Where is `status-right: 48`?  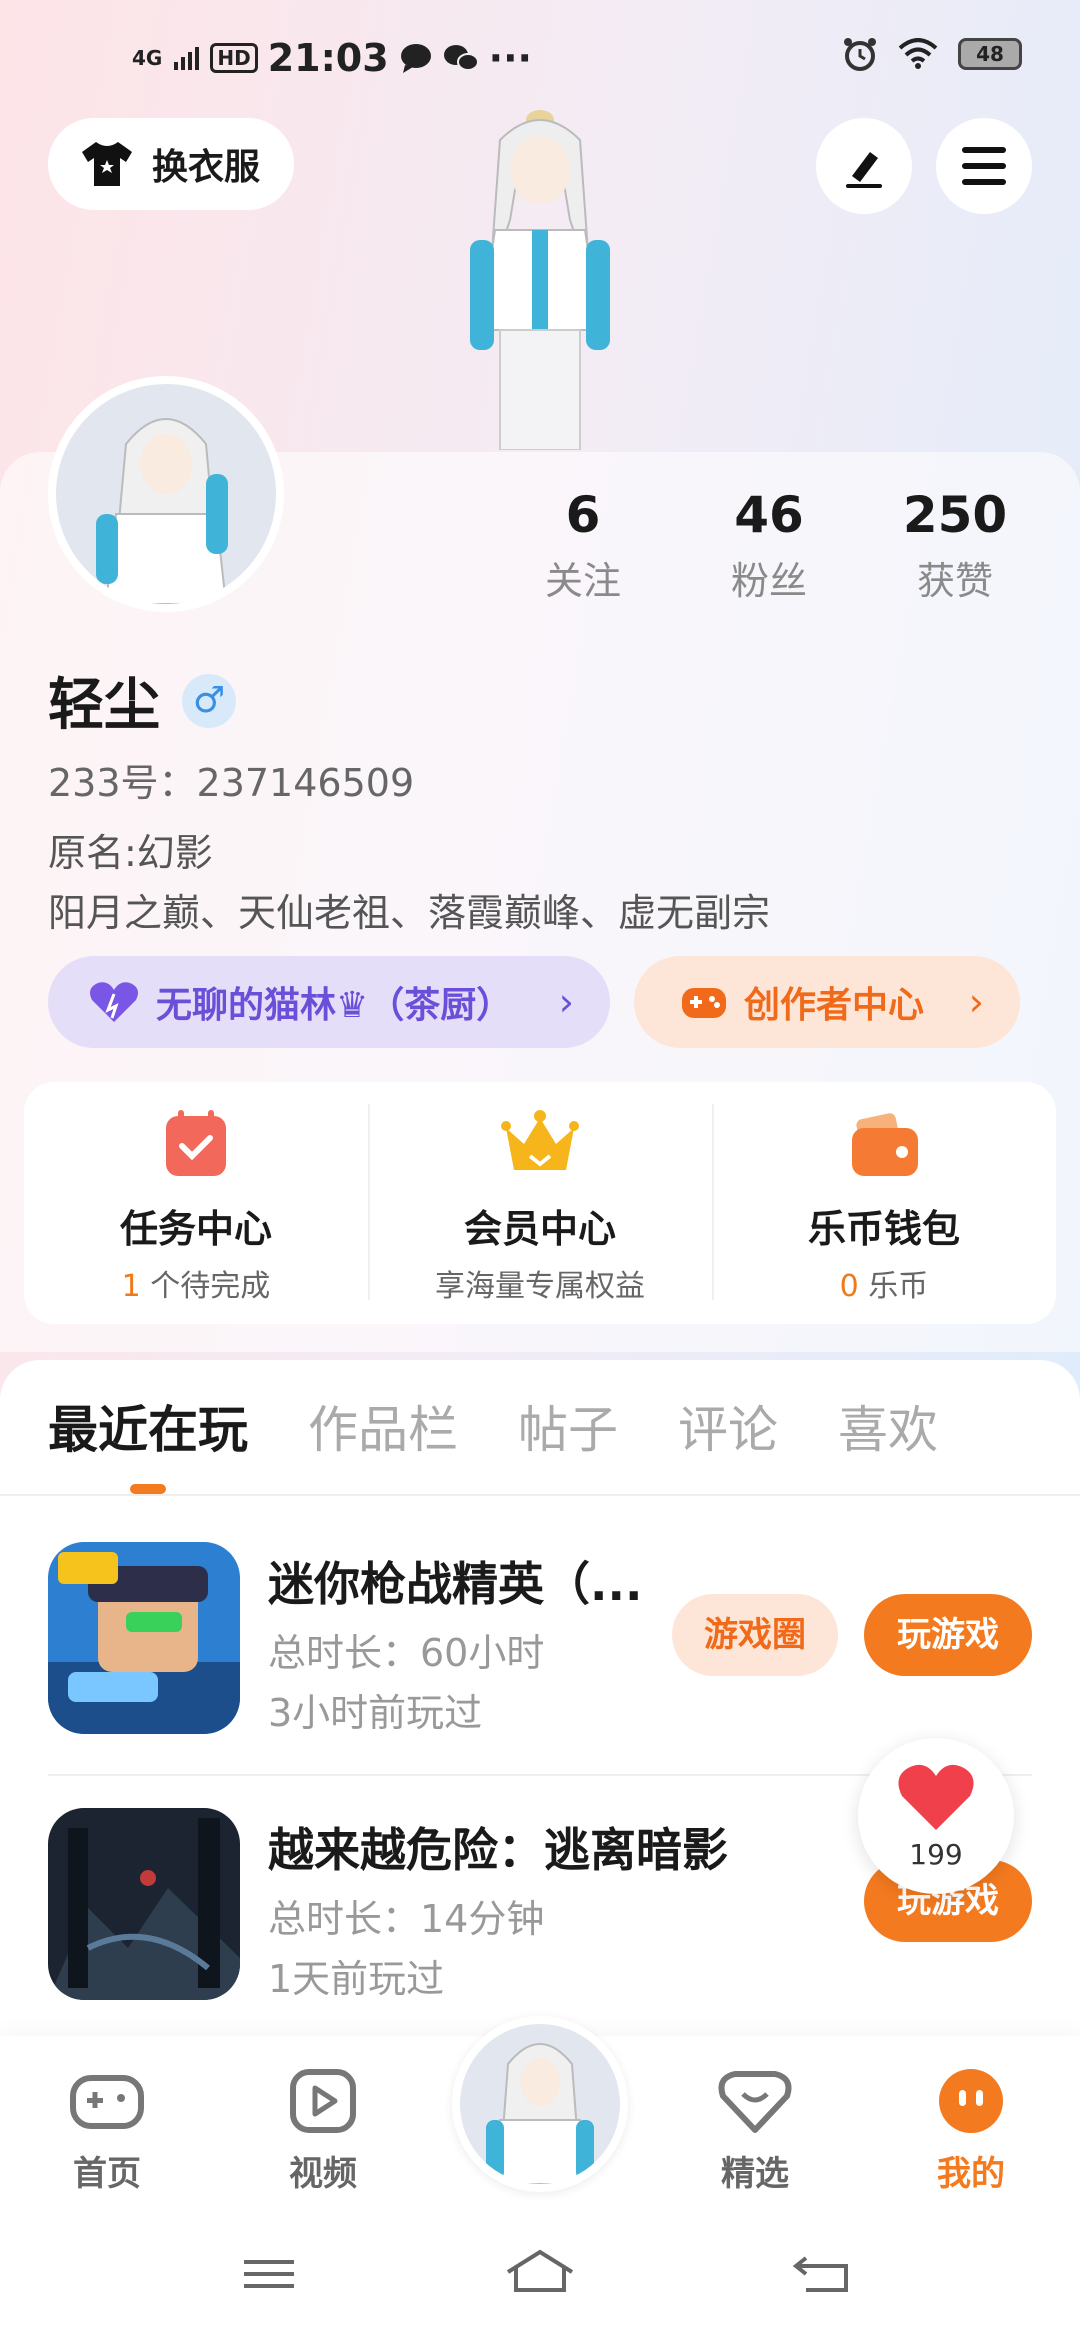
status-right: 48 is located at coordinates (932, 54).